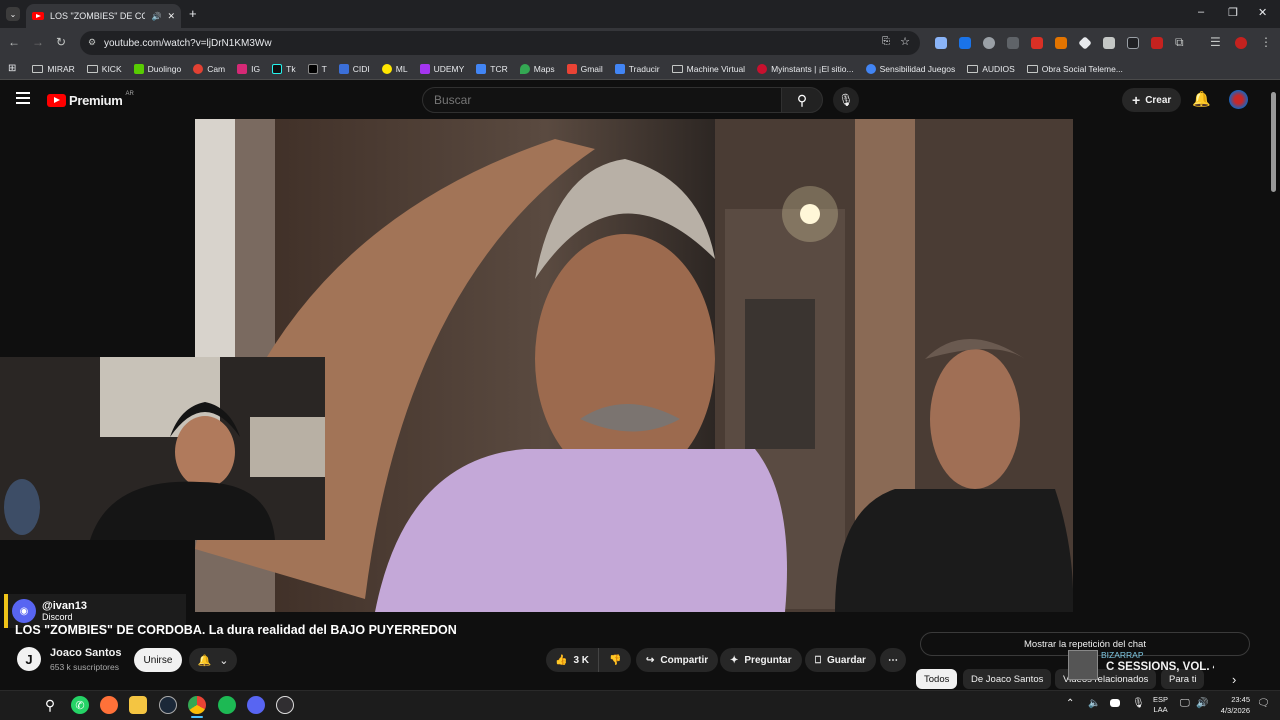  What do you see at coordinates (840, 660) in the screenshot?
I see `save-button: ⎕ Guardar` at bounding box center [840, 660].